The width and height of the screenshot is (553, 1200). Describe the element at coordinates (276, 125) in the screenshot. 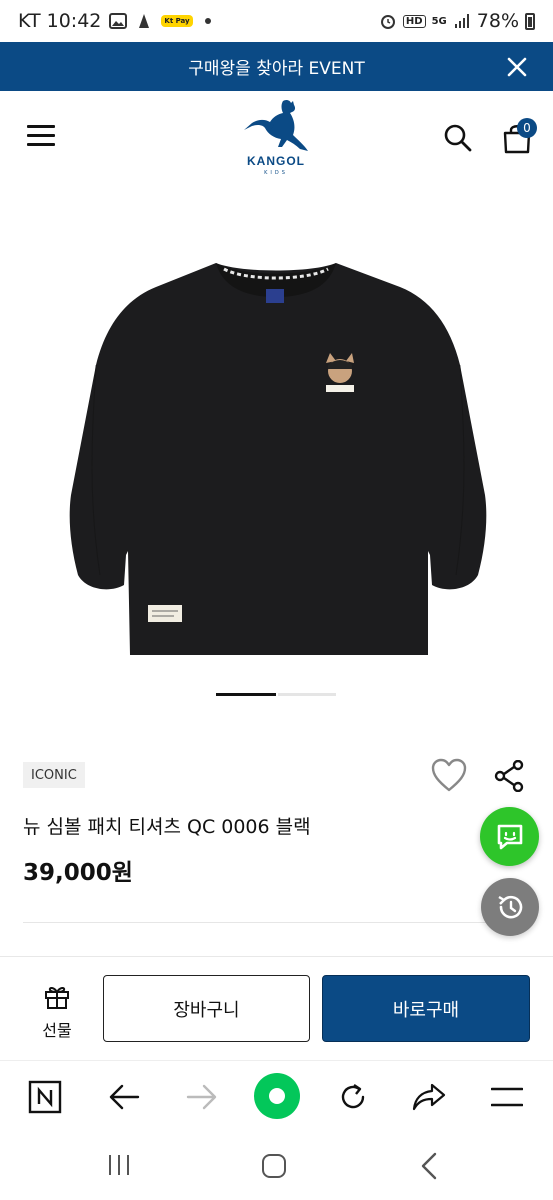

I see `kangaroo-logo-icon` at that location.